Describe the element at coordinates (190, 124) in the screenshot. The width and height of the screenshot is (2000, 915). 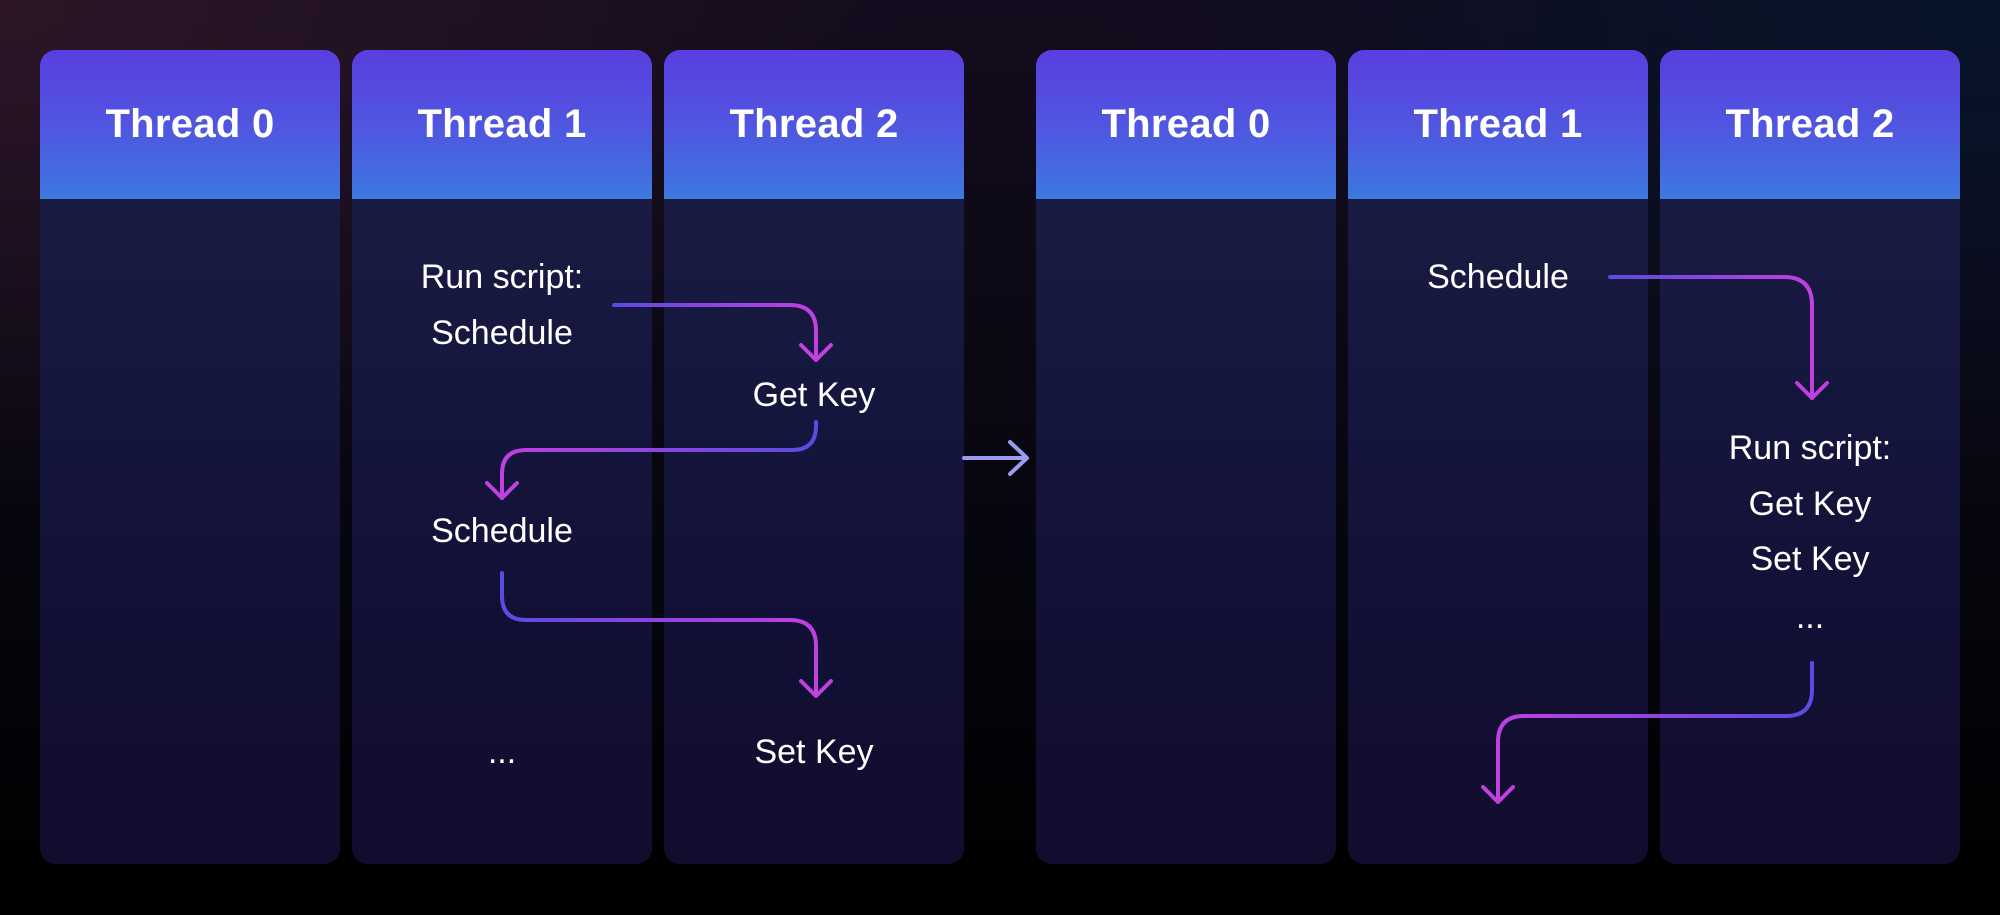
I see `before-thread-0-header: Thread 0` at that location.